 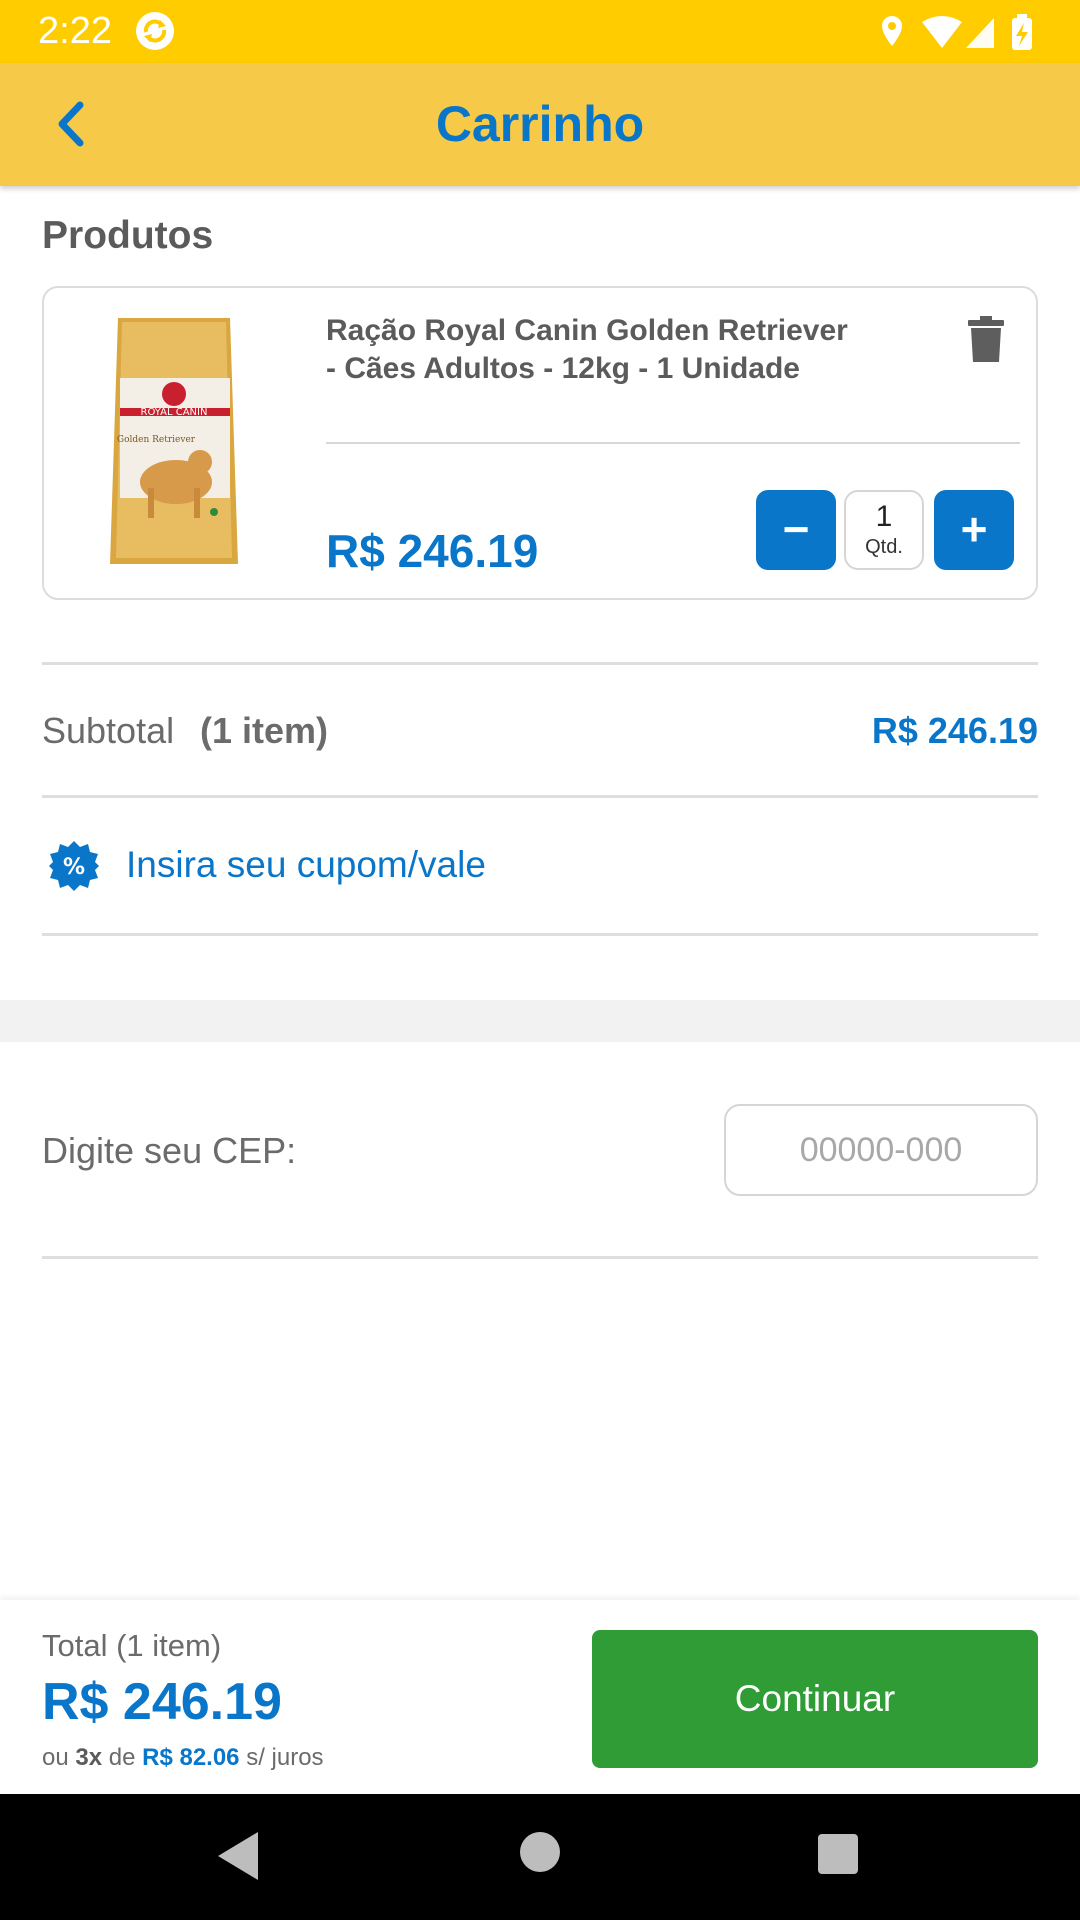 What do you see at coordinates (881, 1150) in the screenshot?
I see `cep-input` at bounding box center [881, 1150].